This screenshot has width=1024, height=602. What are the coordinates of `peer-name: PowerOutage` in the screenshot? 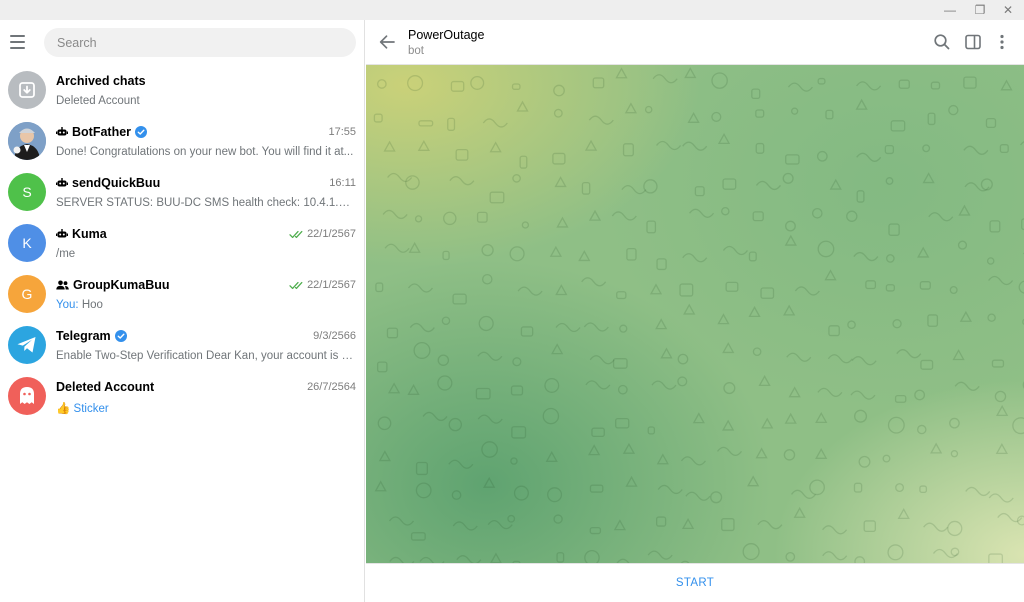 It's located at (446, 35).